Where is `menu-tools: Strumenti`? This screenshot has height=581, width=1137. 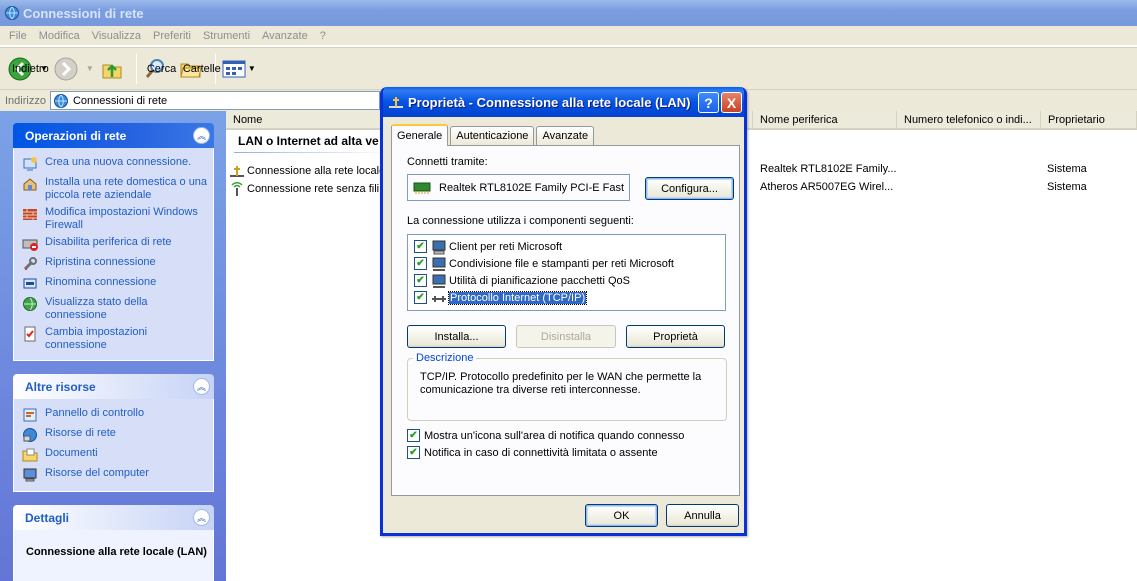 menu-tools: Strumenti is located at coordinates (226, 36).